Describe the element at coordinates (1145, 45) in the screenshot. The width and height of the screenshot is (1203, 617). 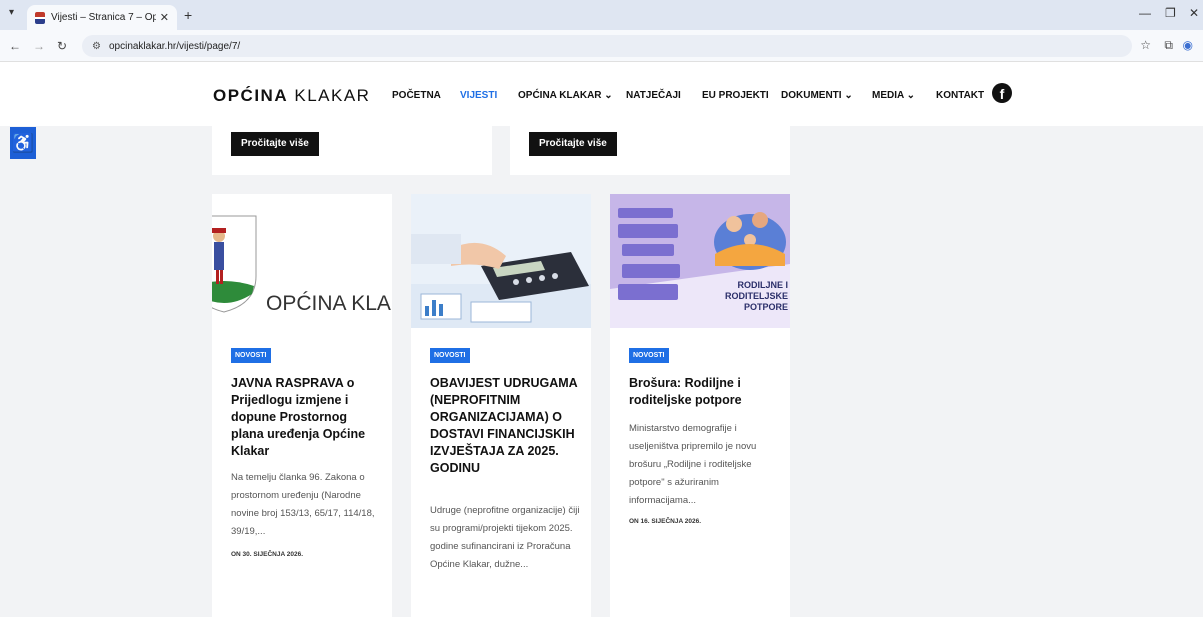
I see `bookmark-star-icon: ☆` at that location.